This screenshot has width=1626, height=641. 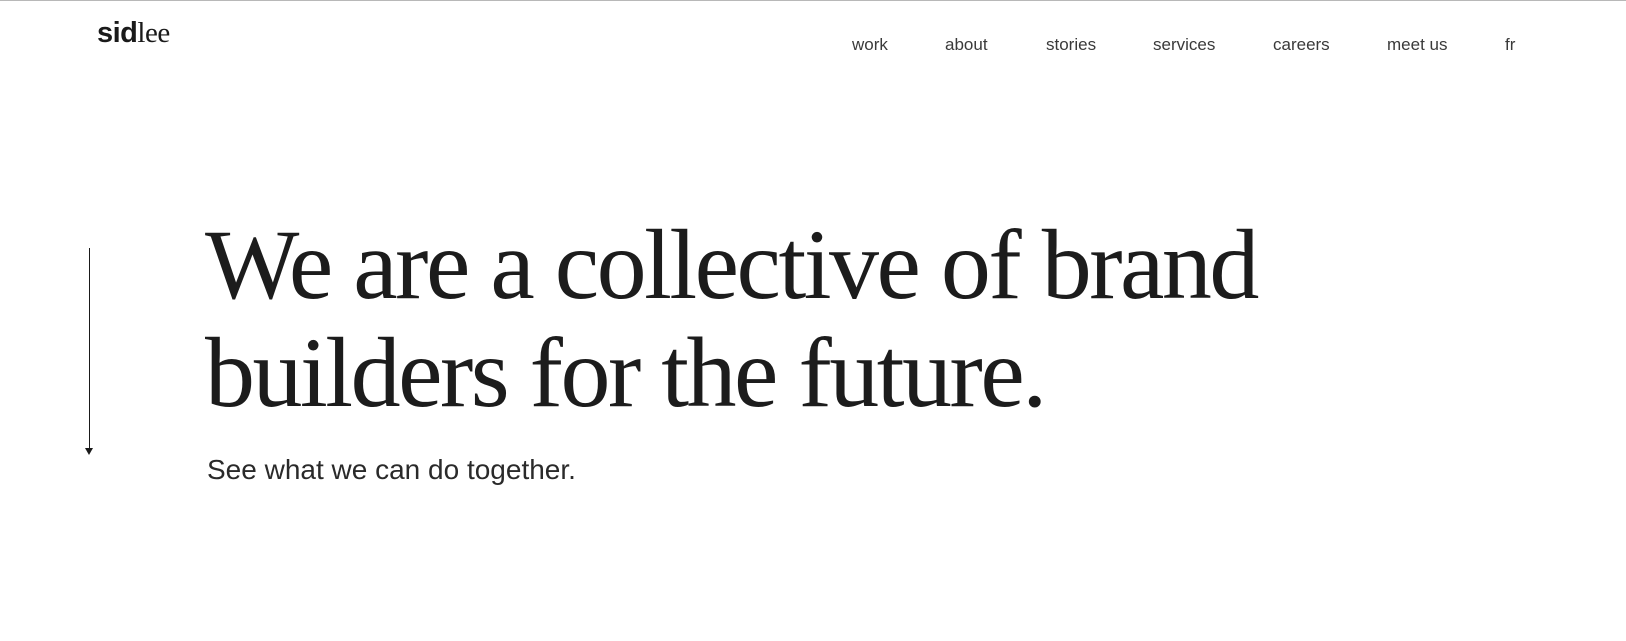 I want to click on nav-item-stories: stories, so click(x=1071, y=45).